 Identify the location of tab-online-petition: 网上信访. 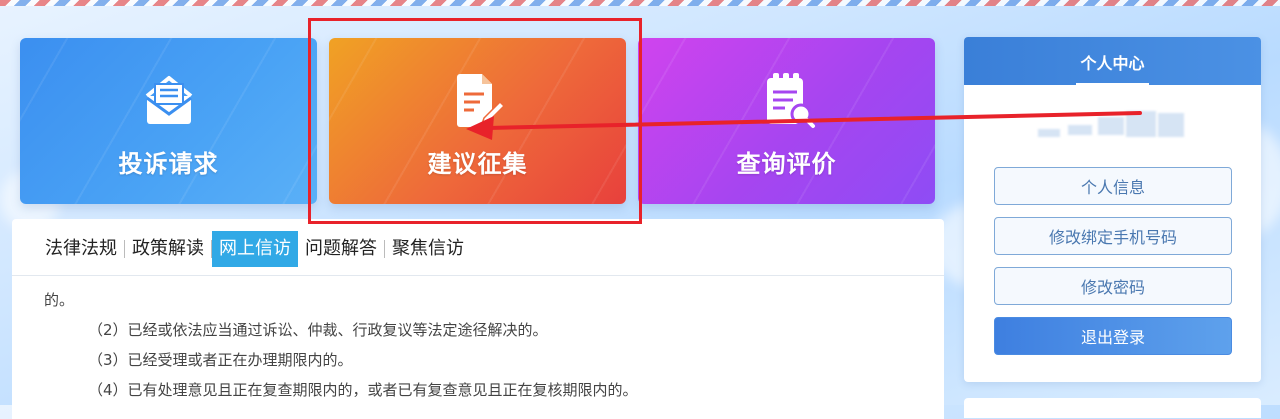
(255, 249).